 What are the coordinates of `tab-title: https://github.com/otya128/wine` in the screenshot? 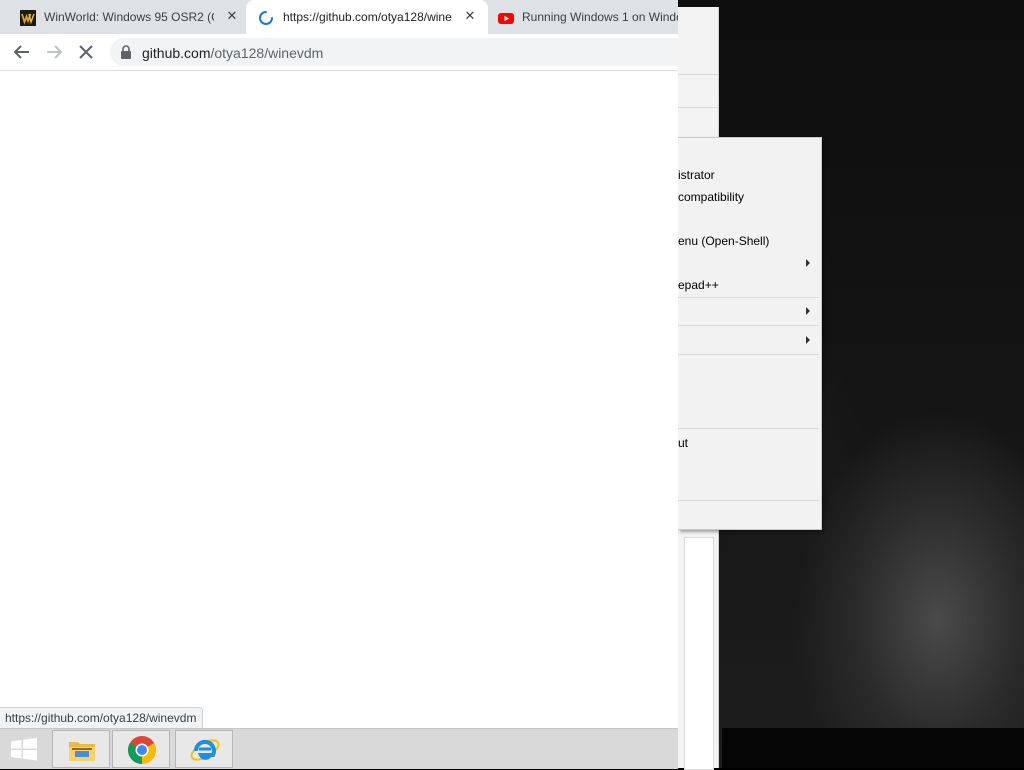 It's located at (367, 17).